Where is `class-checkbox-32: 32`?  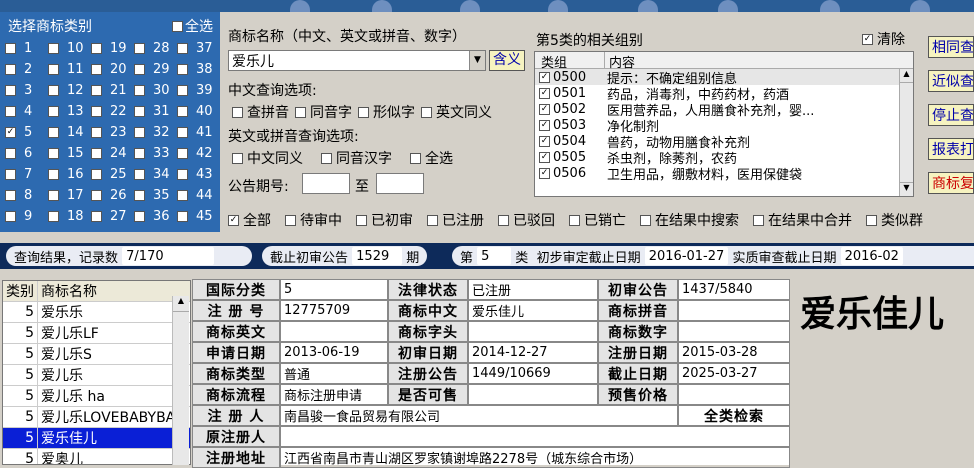 class-checkbox-32: 32 is located at coordinates (150, 132).